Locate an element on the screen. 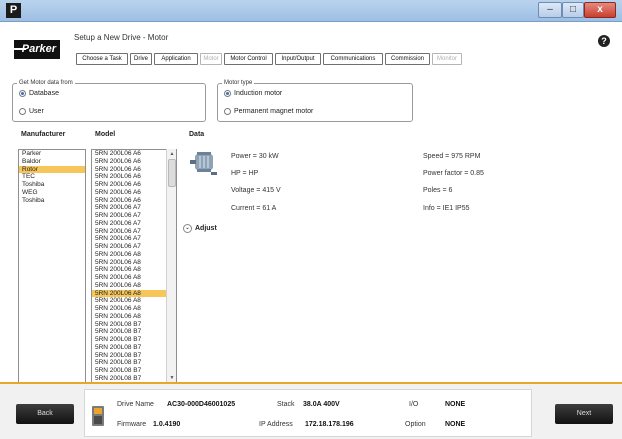  tab-motor: Motor is located at coordinates (211, 59).